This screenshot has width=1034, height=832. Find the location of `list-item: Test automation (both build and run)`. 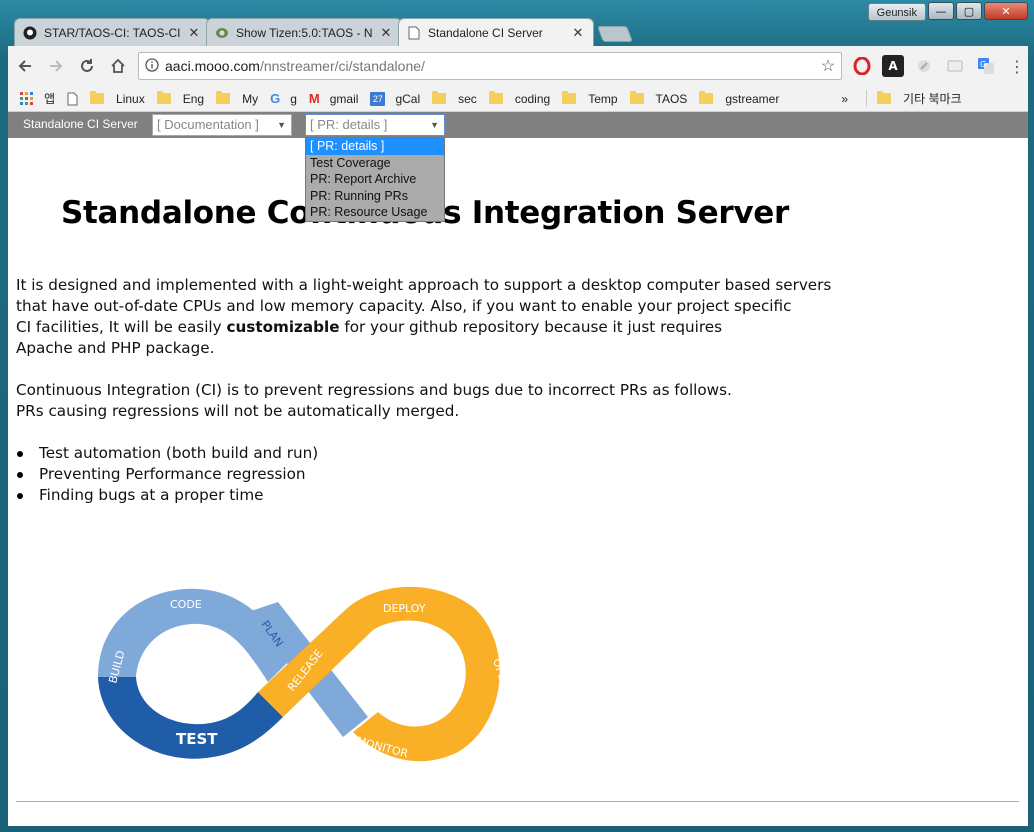

list-item: Test automation (both build and run) is located at coordinates (167, 453).